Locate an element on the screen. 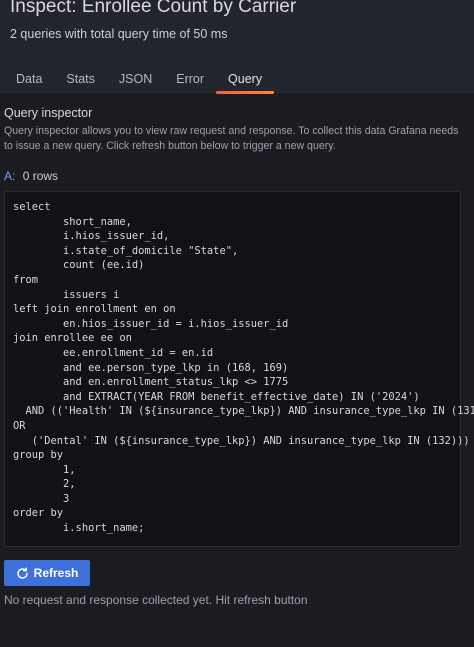  refresh-label: Refresh is located at coordinates (56, 573).